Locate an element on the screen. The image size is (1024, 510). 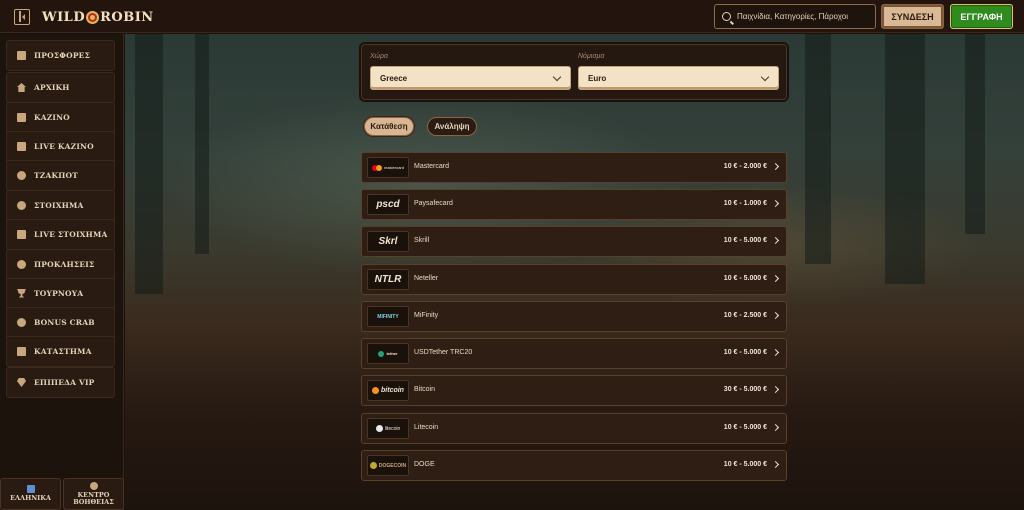
target-icon is located at coordinates (21, 264).